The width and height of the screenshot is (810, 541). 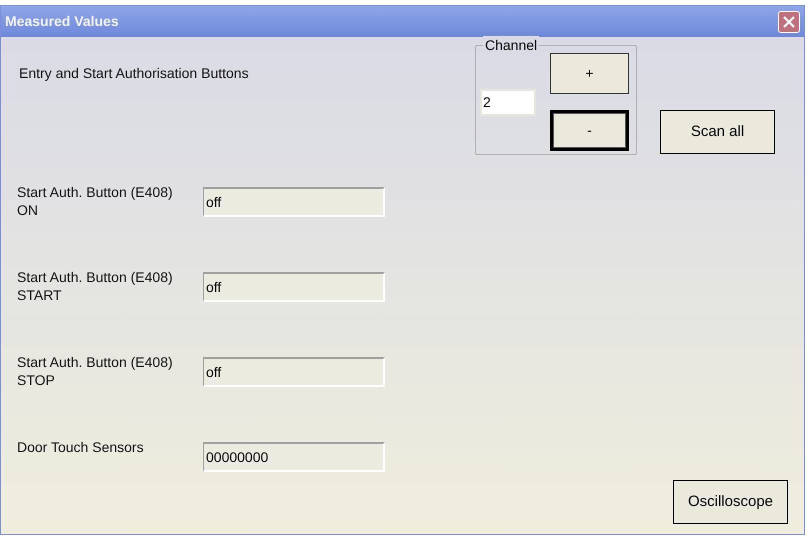 I want to click on scan-all-button: Scan all, so click(x=717, y=132).